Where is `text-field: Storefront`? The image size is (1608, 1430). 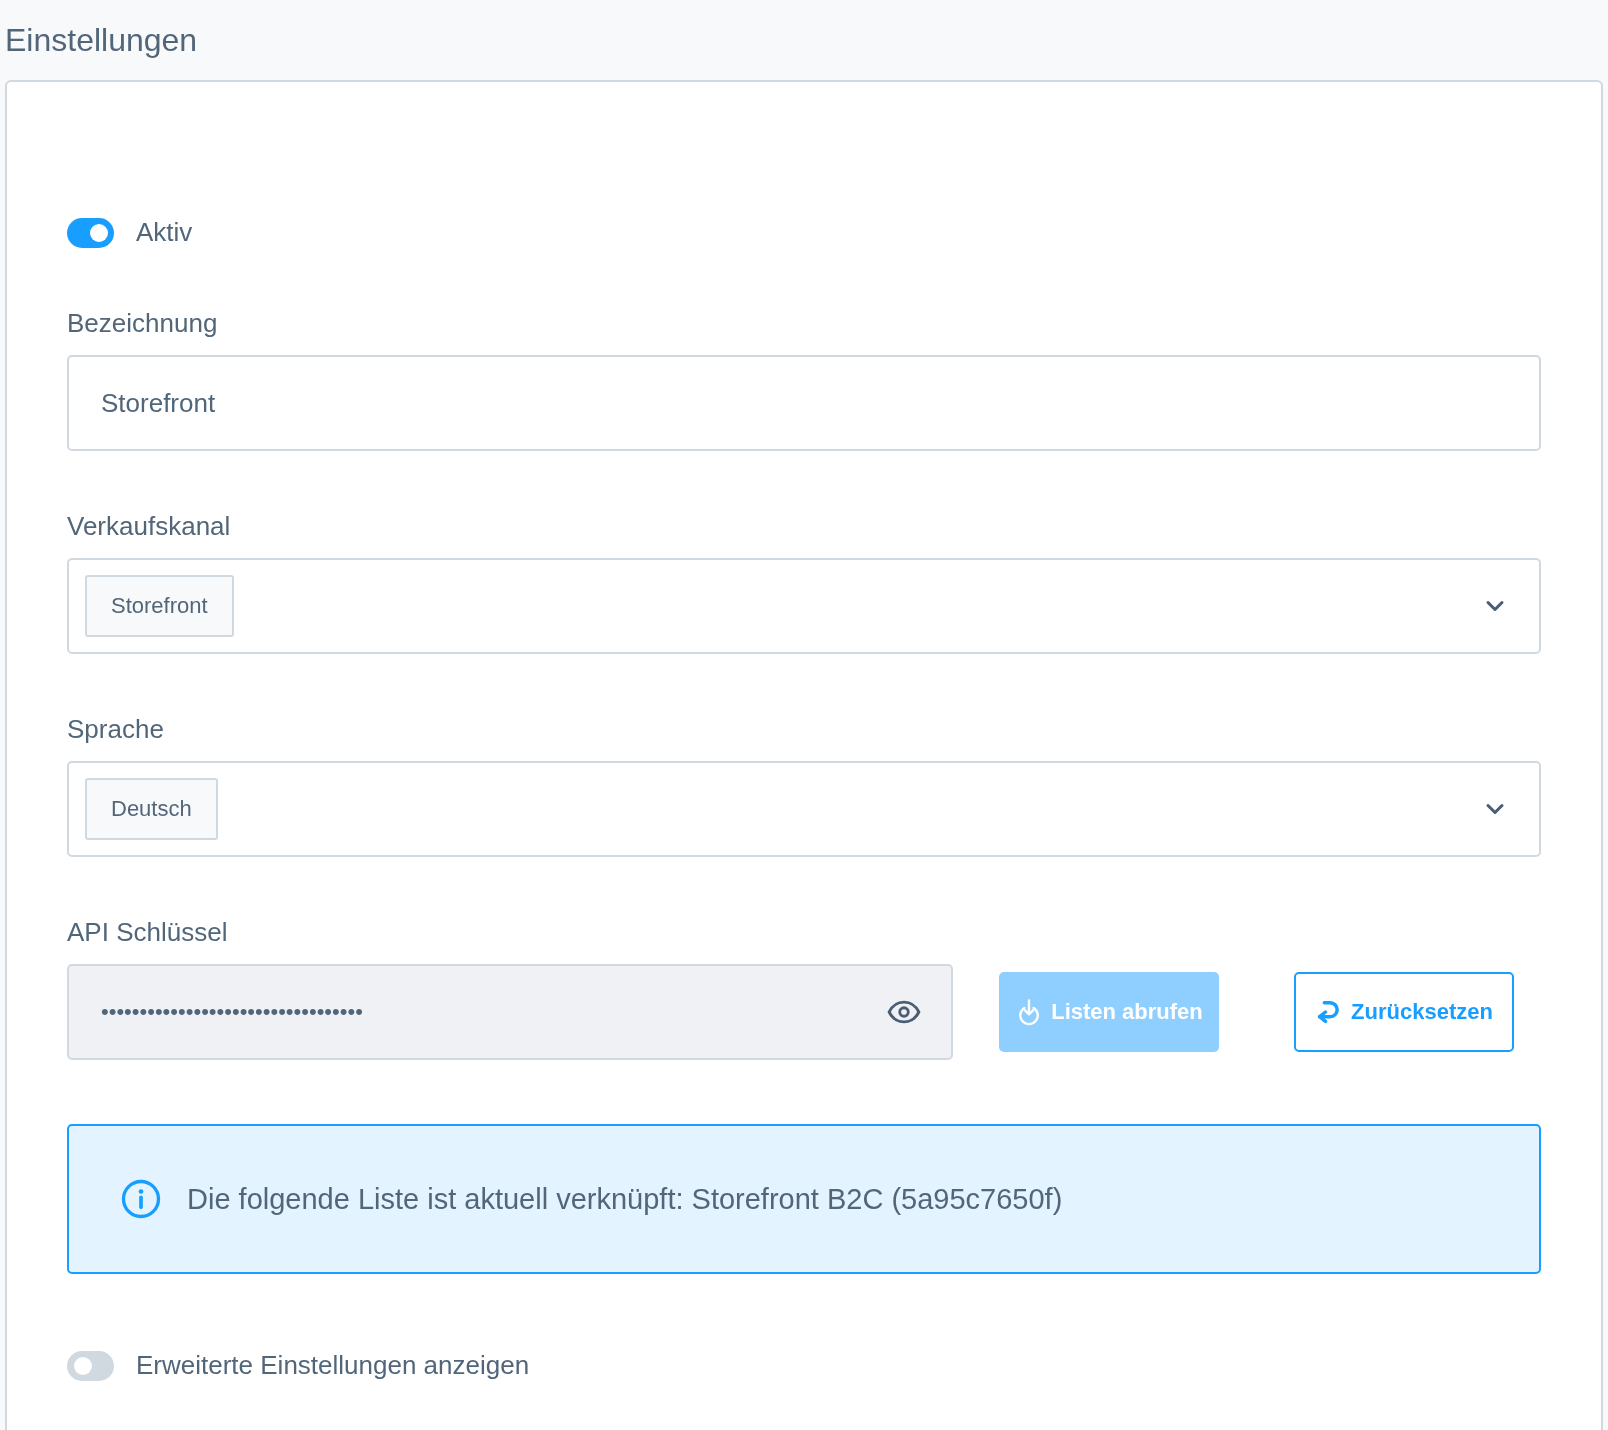 text-field: Storefront is located at coordinates (804, 403).